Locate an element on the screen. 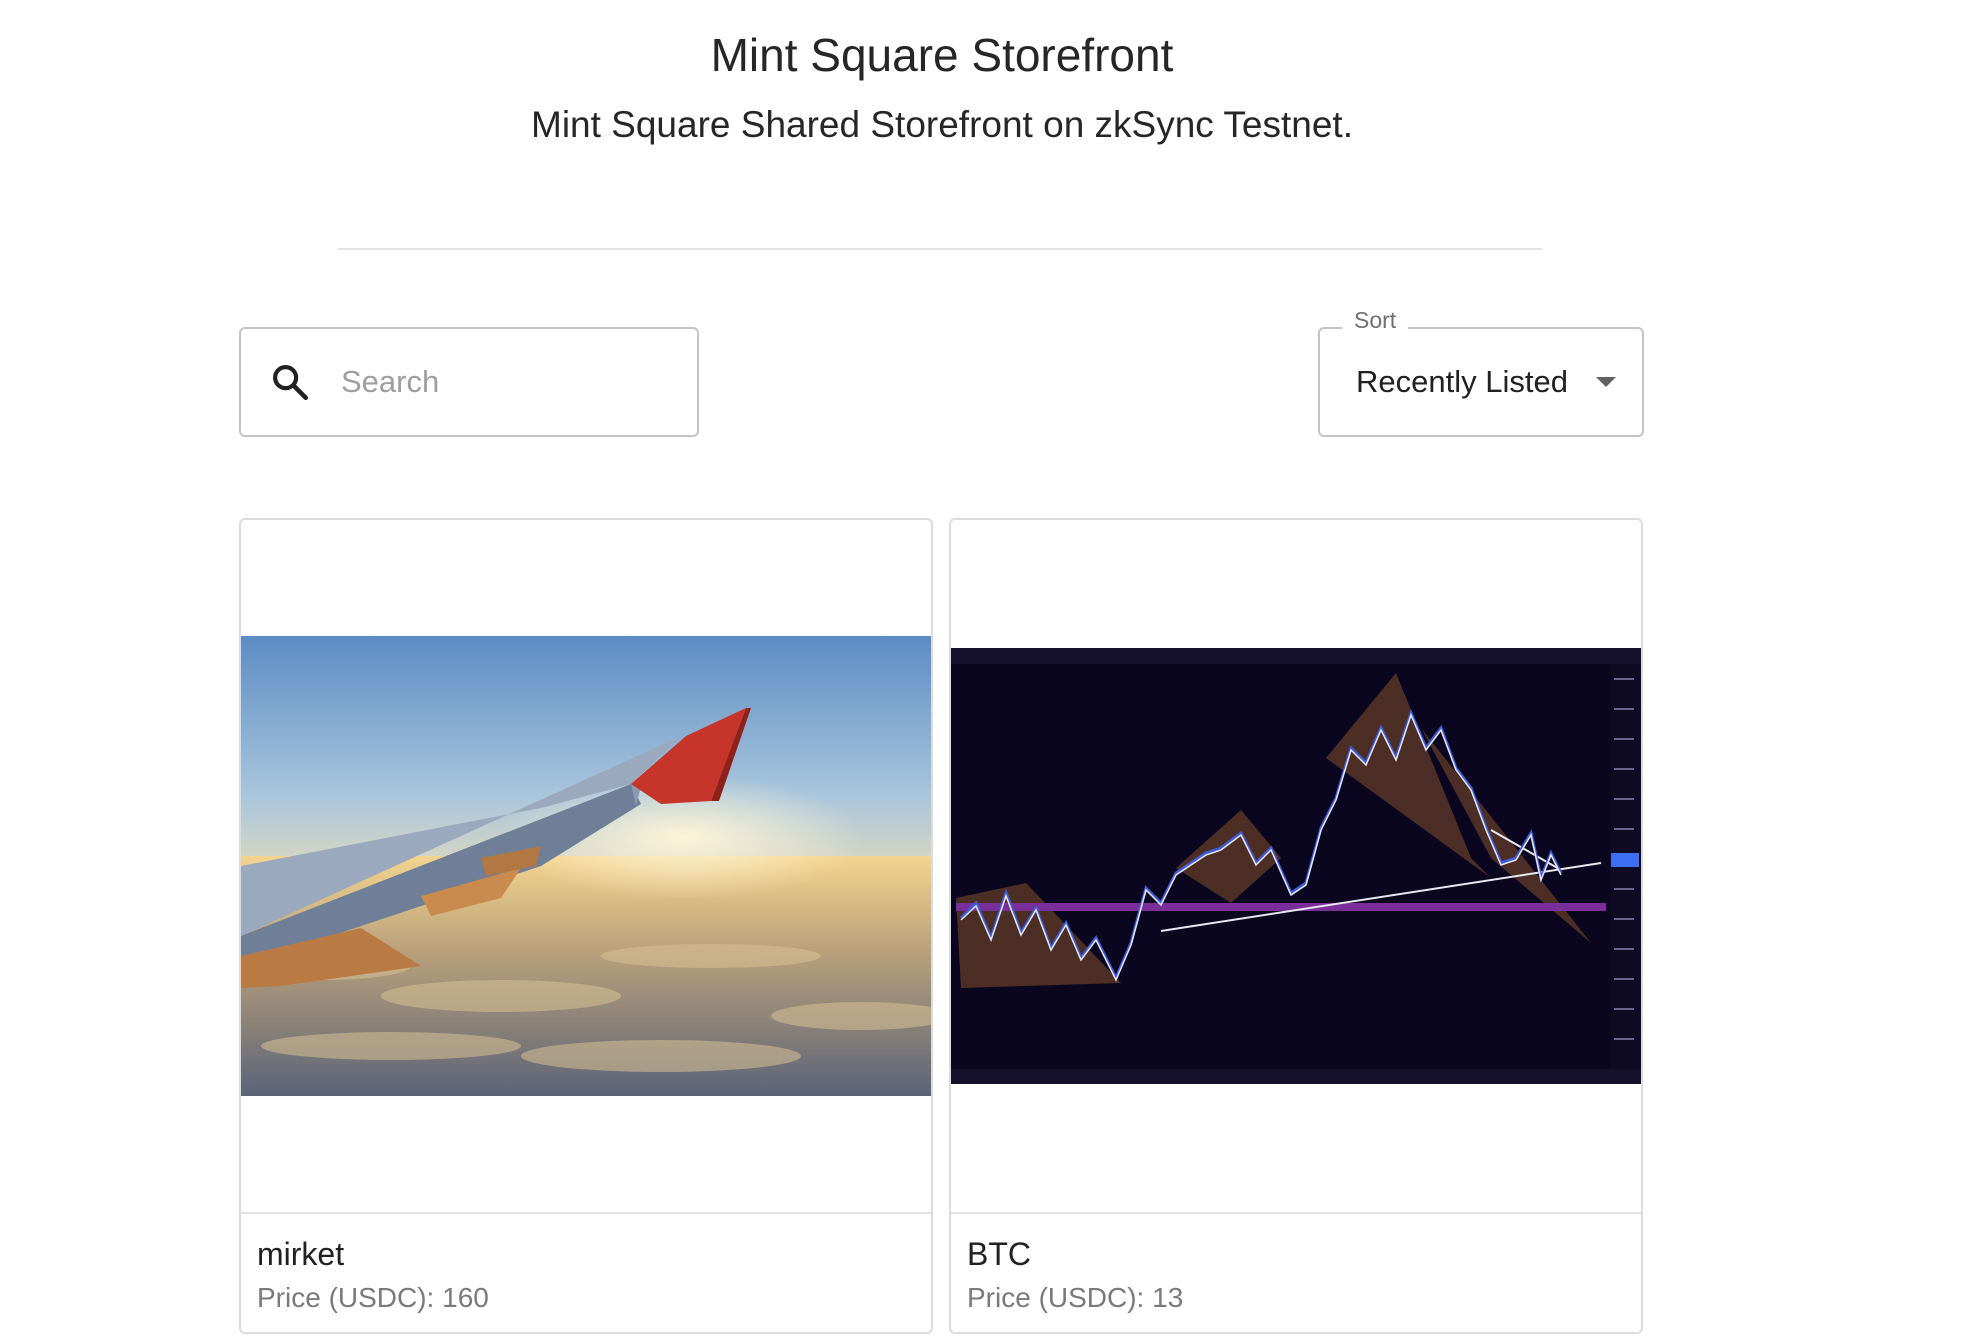 This screenshot has width=1978, height=1338. listing-price: Price (USDC): 13 is located at coordinates (1075, 1297).